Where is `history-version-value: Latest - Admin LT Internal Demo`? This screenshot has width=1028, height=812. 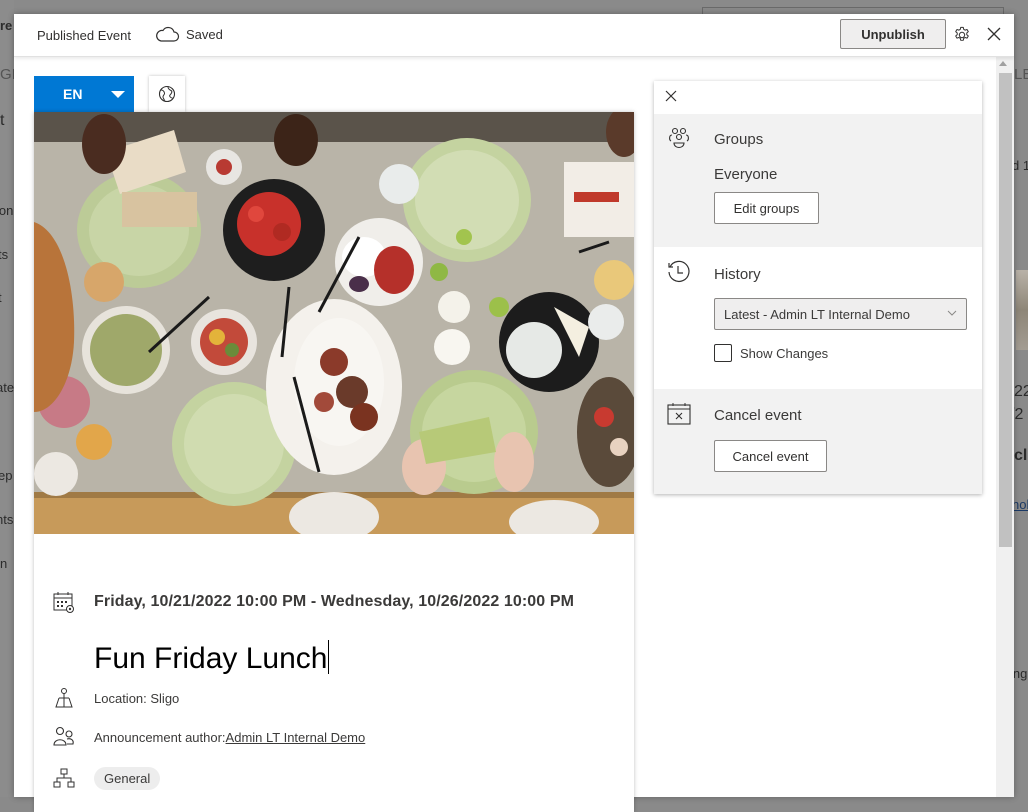 history-version-value: Latest - Admin LT Internal Demo is located at coordinates (817, 314).